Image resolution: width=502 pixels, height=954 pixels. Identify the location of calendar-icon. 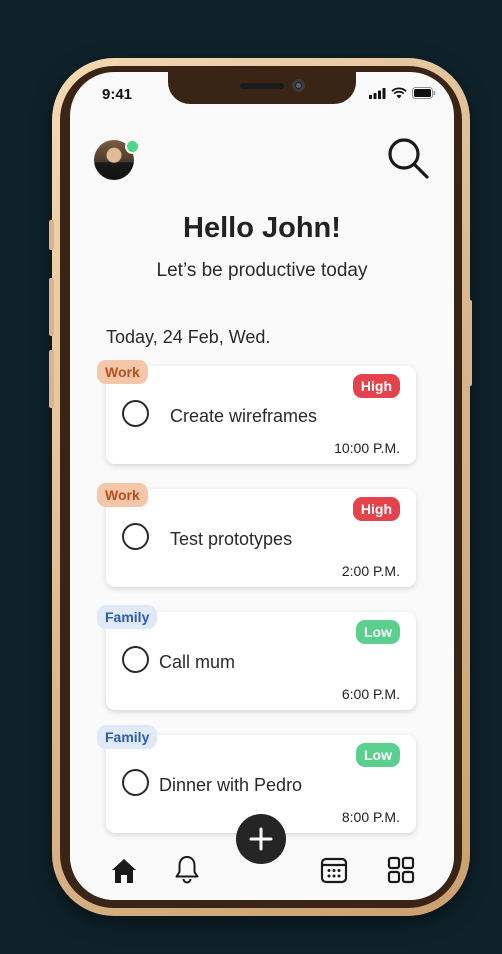
(334, 870).